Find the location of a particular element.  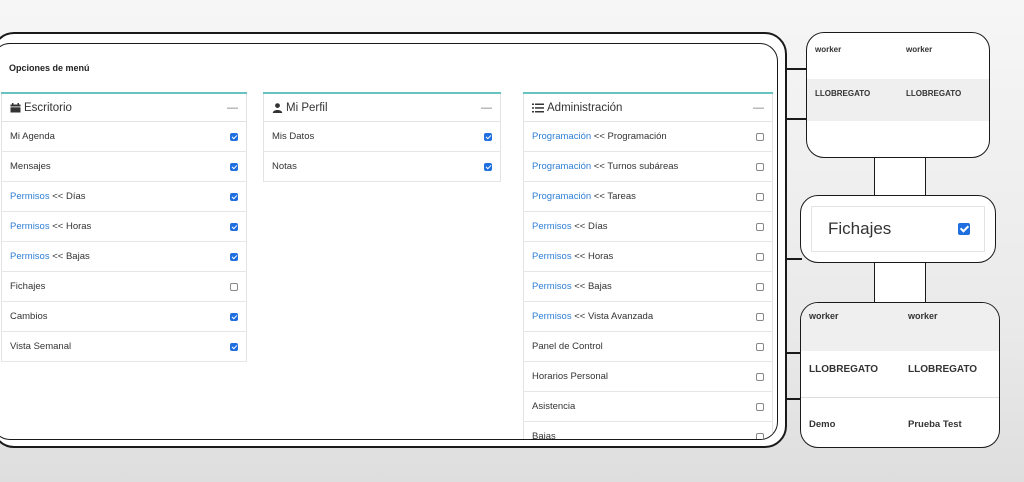

user-icon is located at coordinates (277, 107).